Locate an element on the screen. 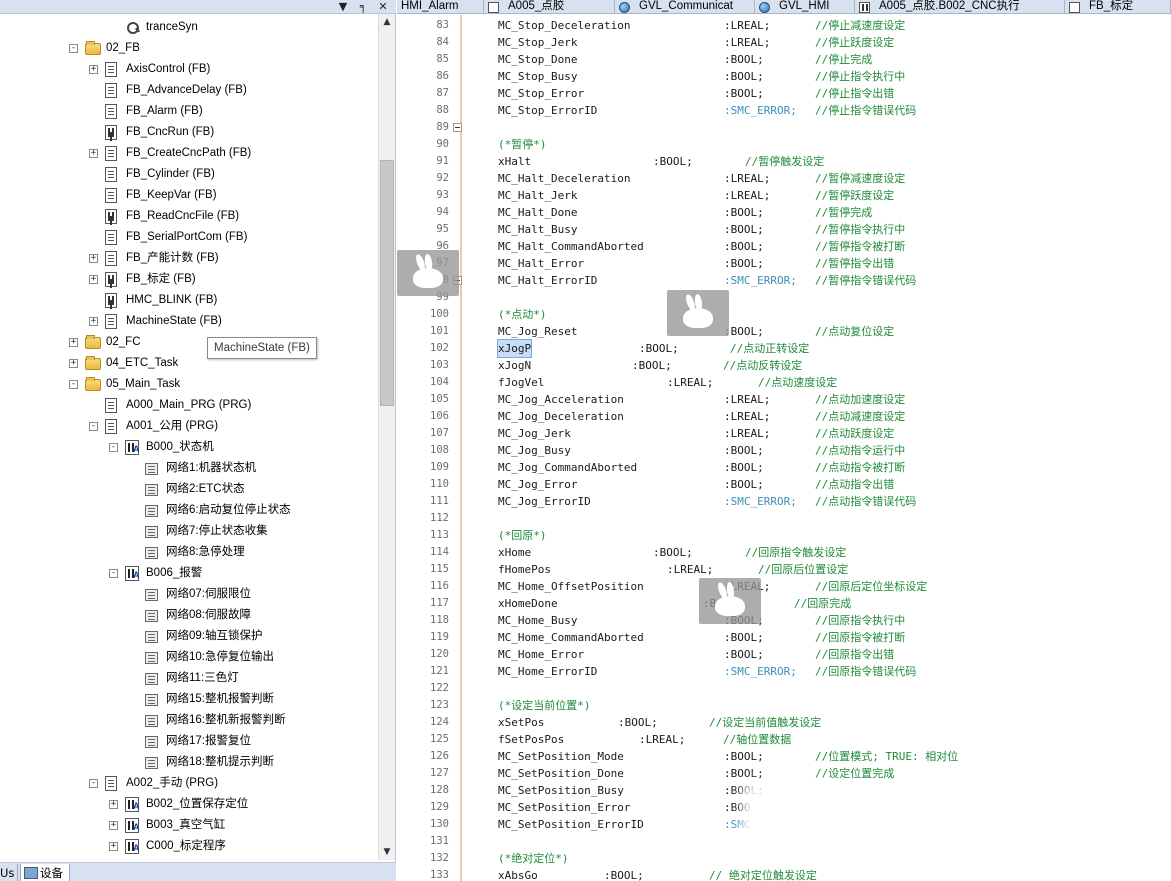  code-line: 95 MC_Halt_Busy:BOOL; //暂停指令执行中 is located at coordinates (784, 229).